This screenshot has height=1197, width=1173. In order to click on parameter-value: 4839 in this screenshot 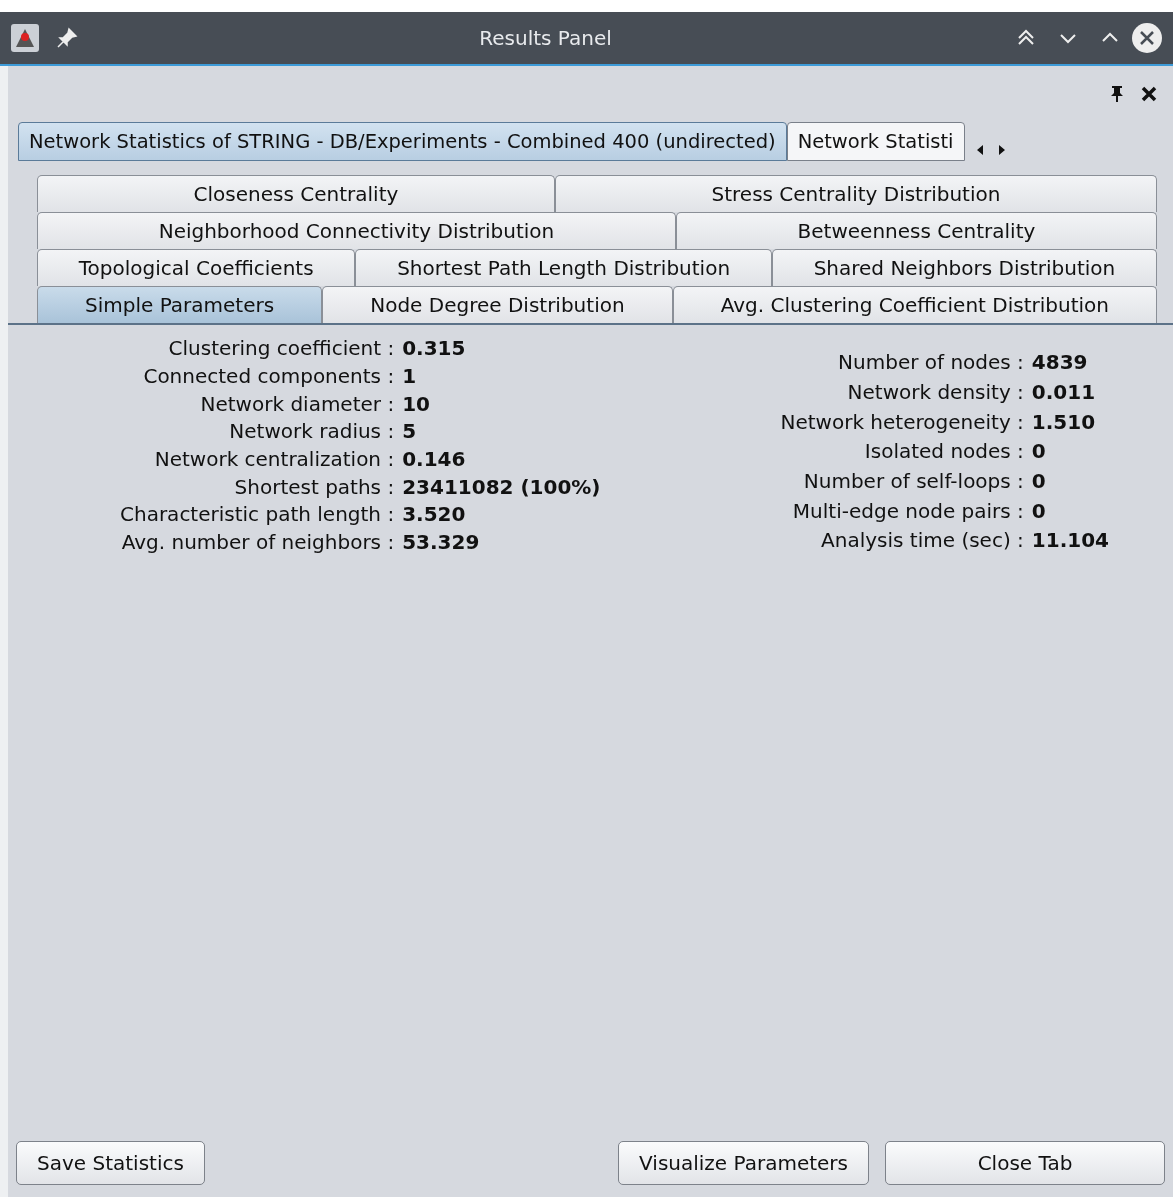, I will do `click(1060, 363)`.